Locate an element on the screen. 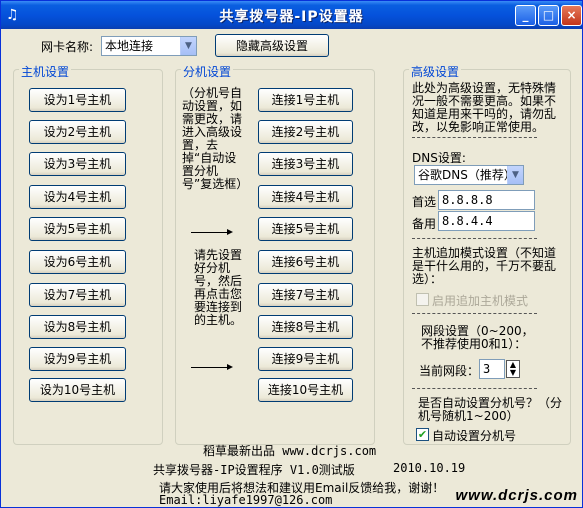  connect-host-7-button: 连接7号主机 is located at coordinates (305, 295).